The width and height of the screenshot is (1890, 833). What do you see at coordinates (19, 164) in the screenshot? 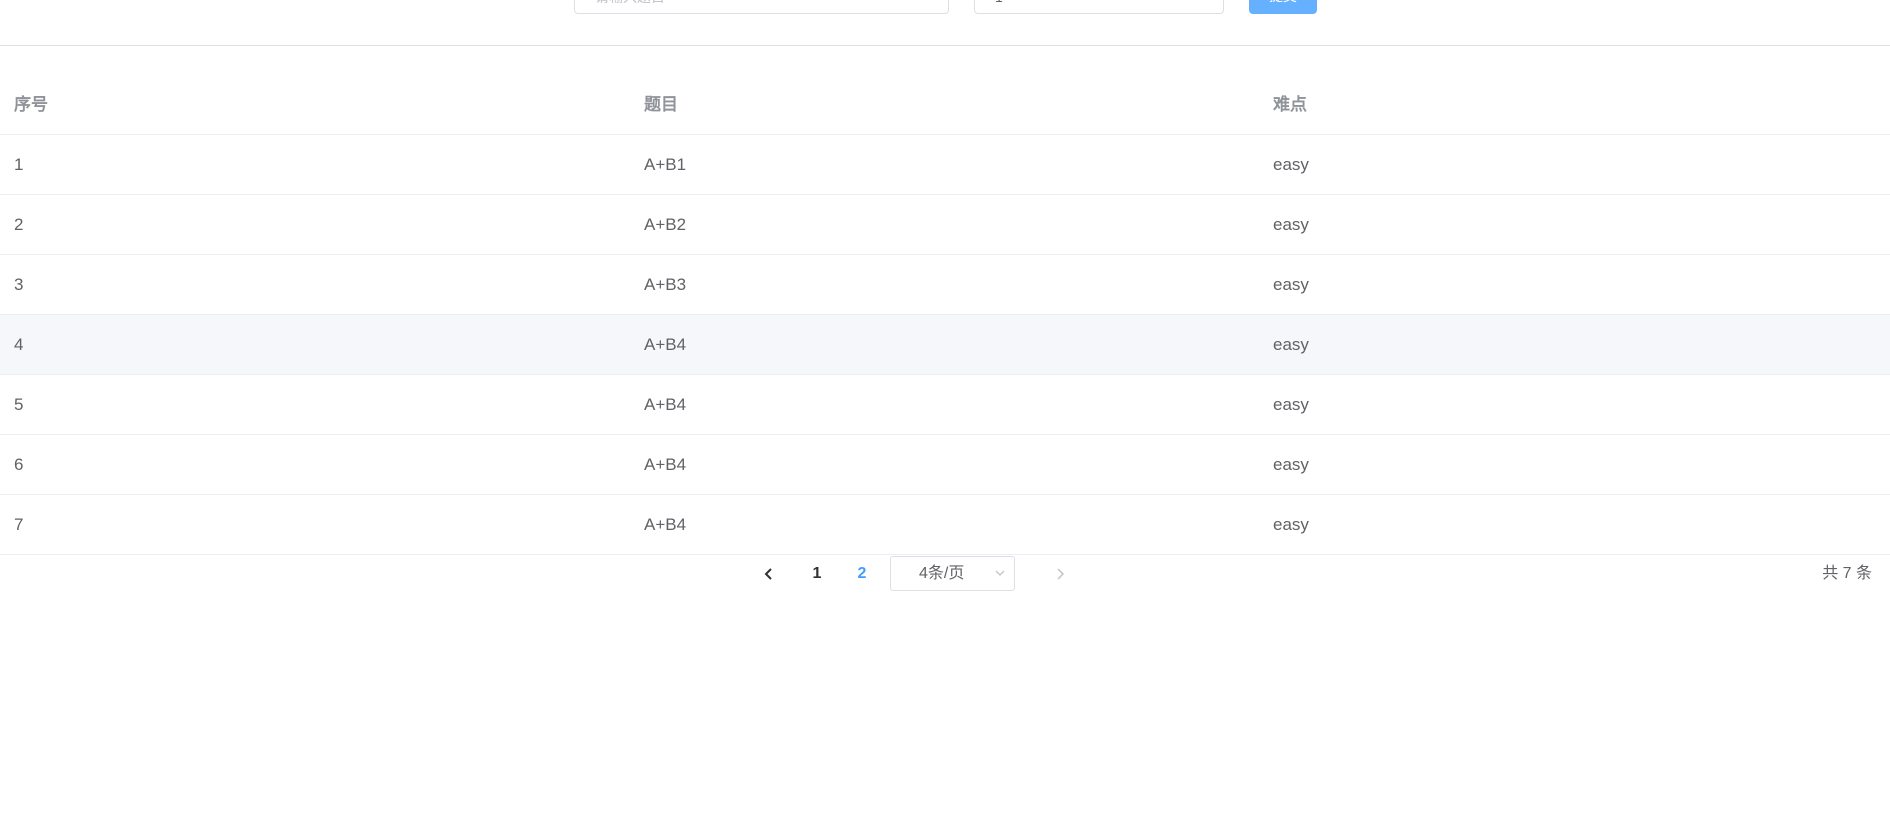
I see `cell-index: 1` at bounding box center [19, 164].